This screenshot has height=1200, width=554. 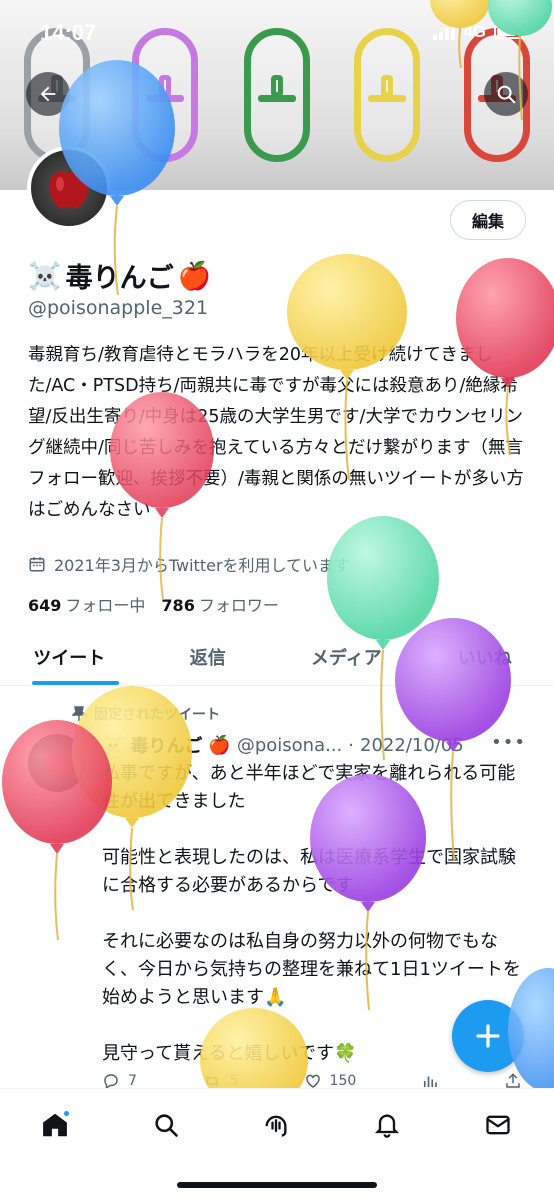 What do you see at coordinates (66, 1113) in the screenshot?
I see `notification-dot` at bounding box center [66, 1113].